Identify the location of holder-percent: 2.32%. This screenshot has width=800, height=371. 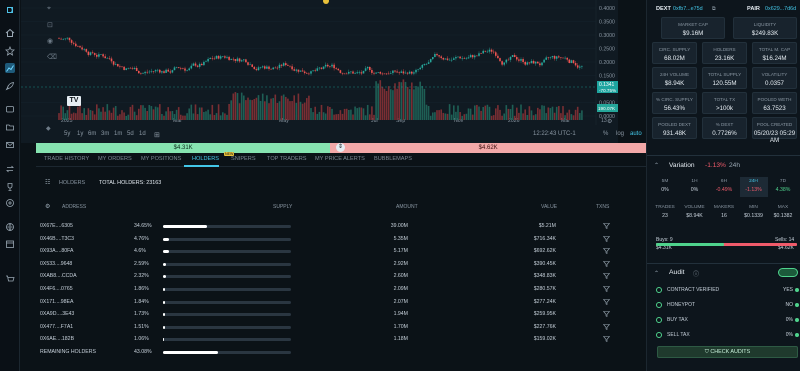
(141, 276).